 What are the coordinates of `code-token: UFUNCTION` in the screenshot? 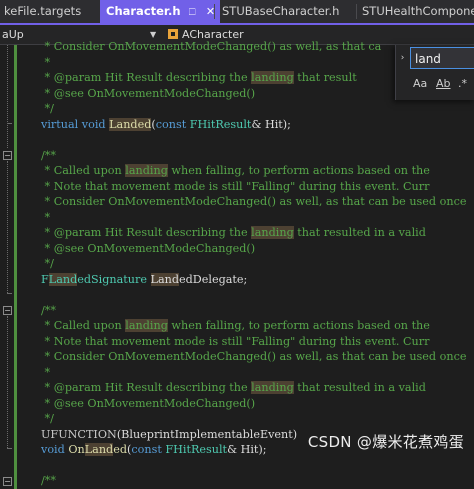 It's located at (79, 434).